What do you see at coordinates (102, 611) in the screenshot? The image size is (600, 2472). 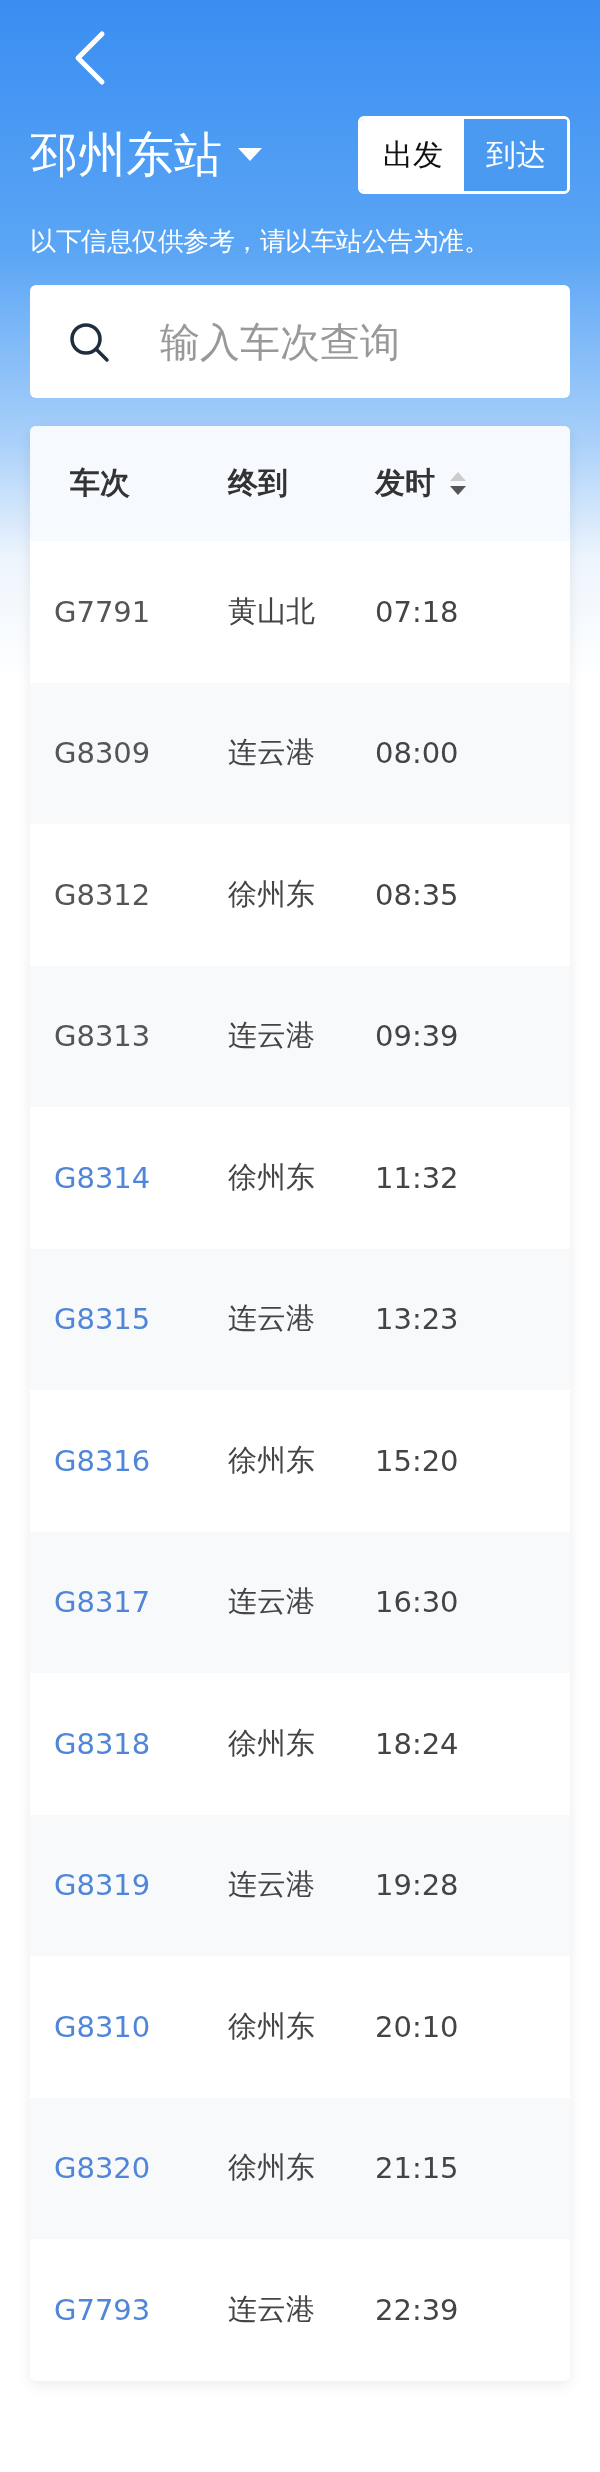 I see `train-number: G7791` at bounding box center [102, 611].